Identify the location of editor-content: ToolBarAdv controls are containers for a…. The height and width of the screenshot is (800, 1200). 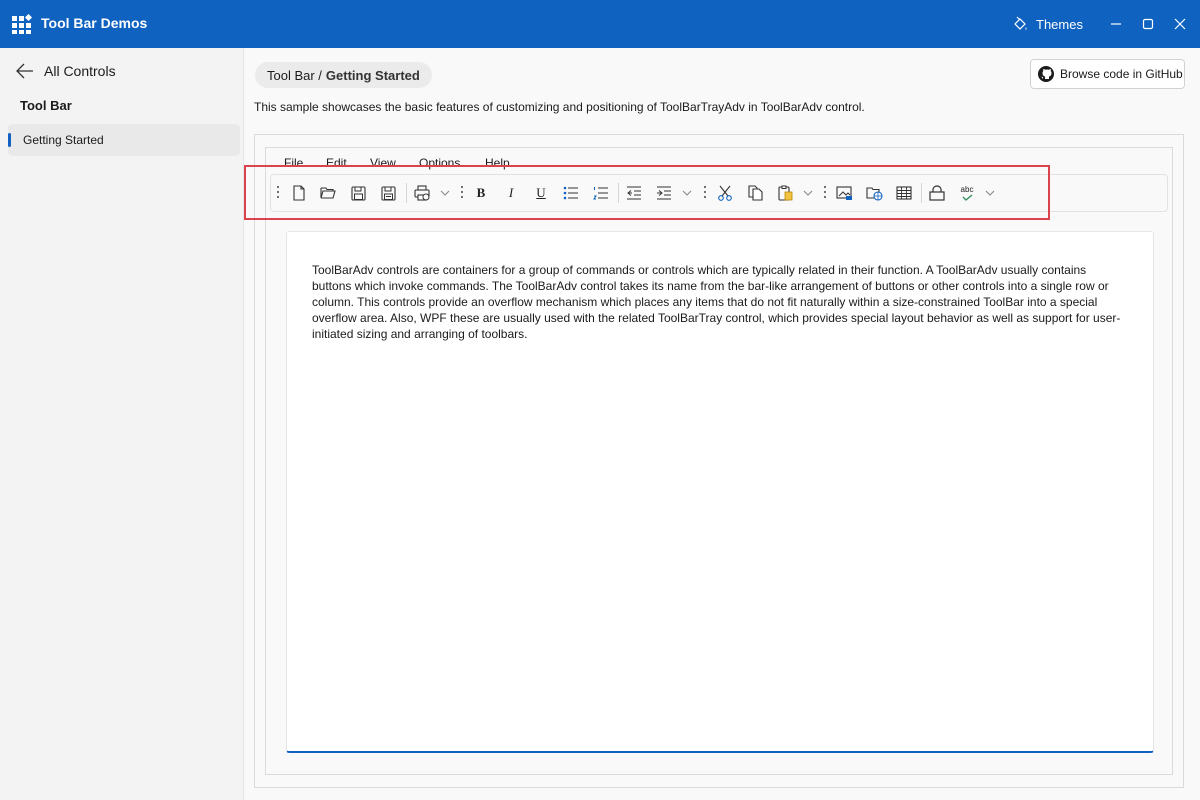
(719, 302).